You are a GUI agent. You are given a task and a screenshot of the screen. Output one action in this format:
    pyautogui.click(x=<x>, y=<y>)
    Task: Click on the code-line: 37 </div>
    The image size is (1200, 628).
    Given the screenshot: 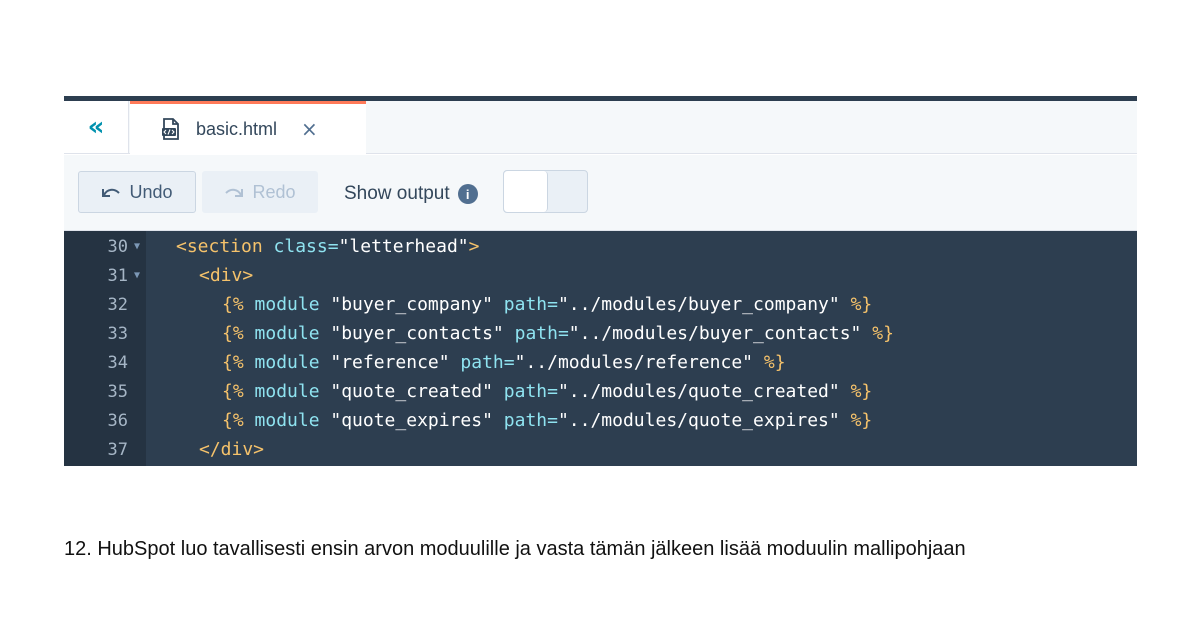 What is the action you would take?
    pyautogui.click(x=600, y=449)
    